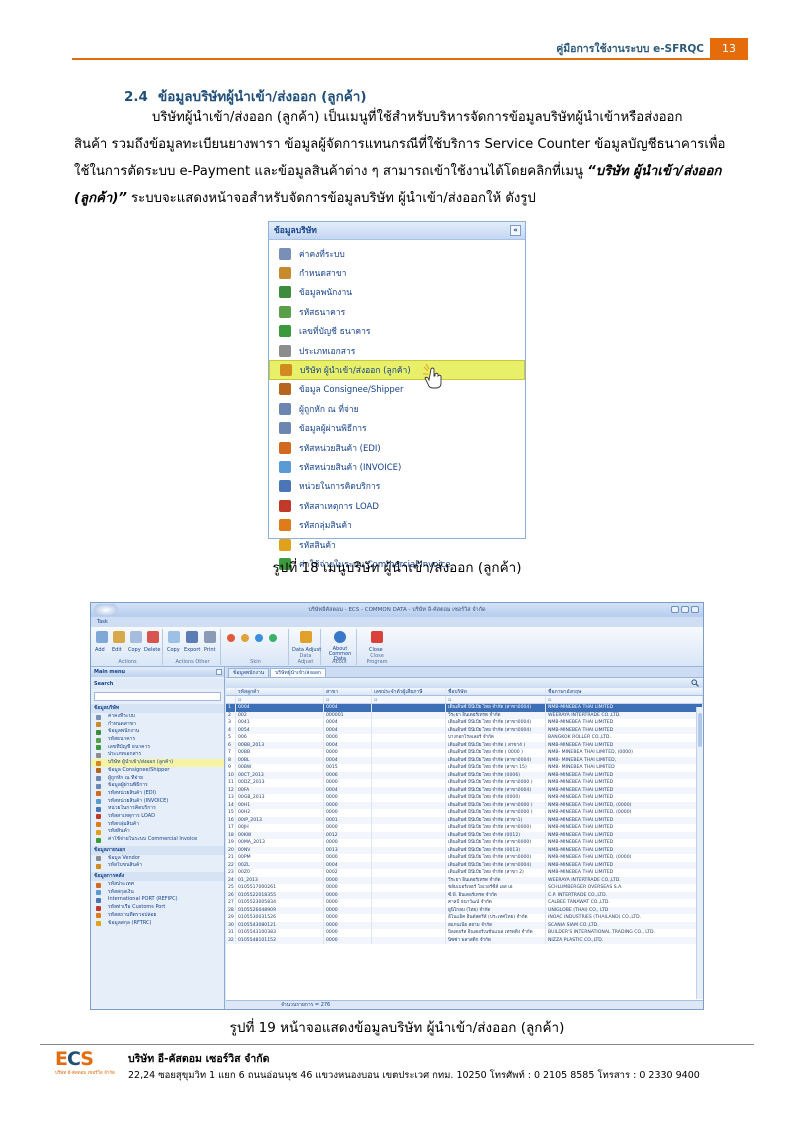 The height and width of the screenshot is (1123, 794). I want to click on left-menu-item: รหัสหน่วยสินค้า (INVOICE), so click(157, 802).